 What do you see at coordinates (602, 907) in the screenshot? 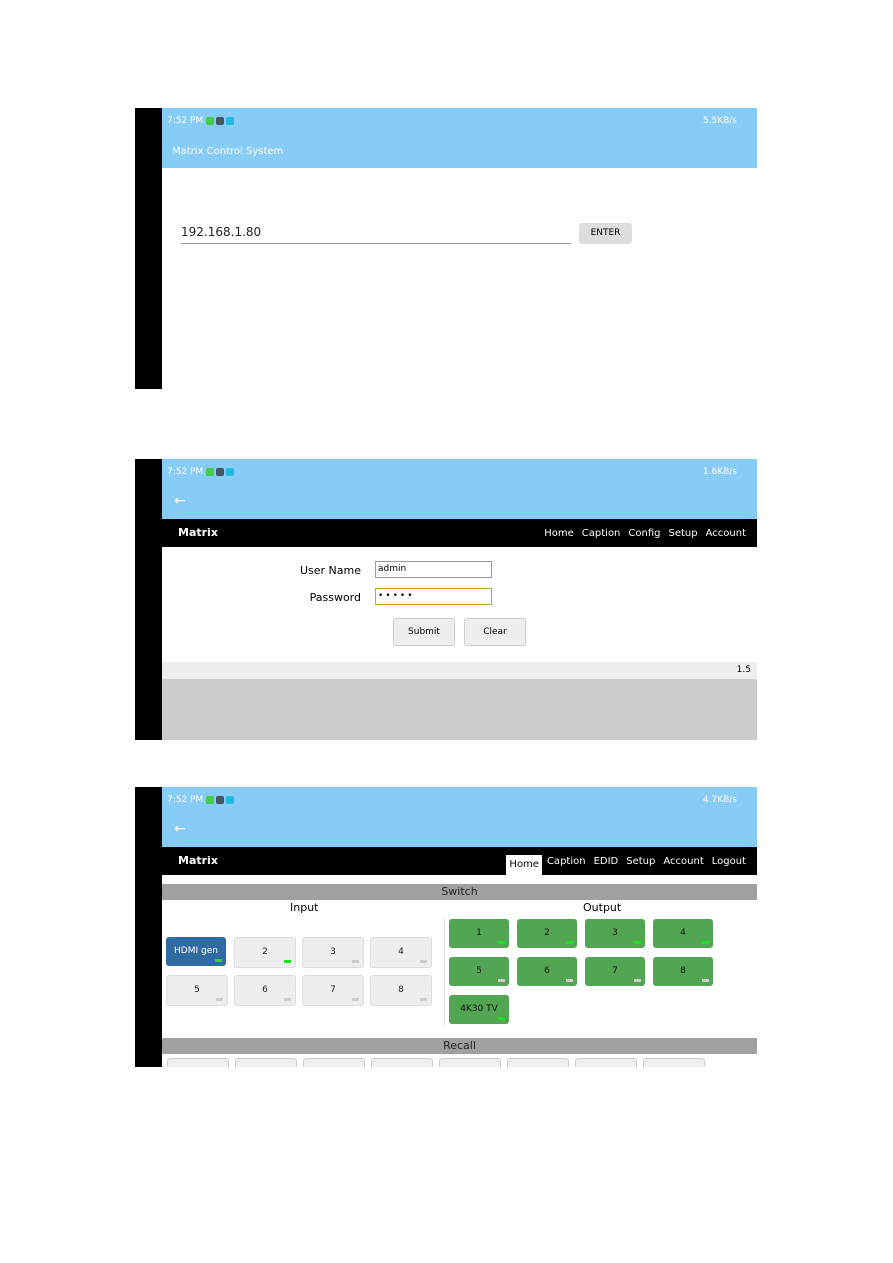
I see `output-title: Output` at bounding box center [602, 907].